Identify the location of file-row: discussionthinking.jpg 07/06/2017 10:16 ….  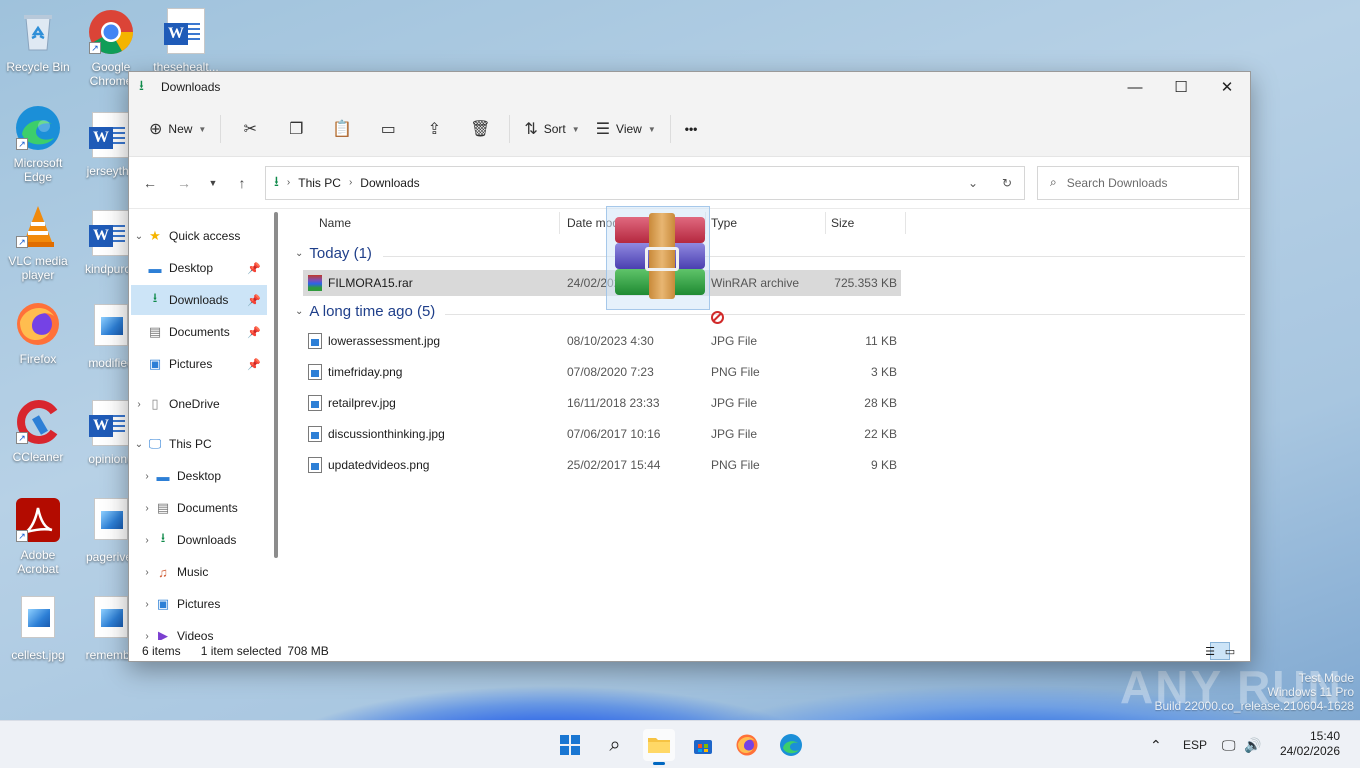
(602, 434).